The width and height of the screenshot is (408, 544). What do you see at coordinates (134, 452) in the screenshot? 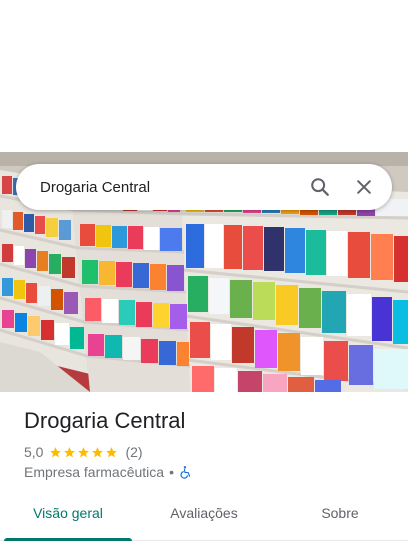
I see `review-count: (2)` at bounding box center [134, 452].